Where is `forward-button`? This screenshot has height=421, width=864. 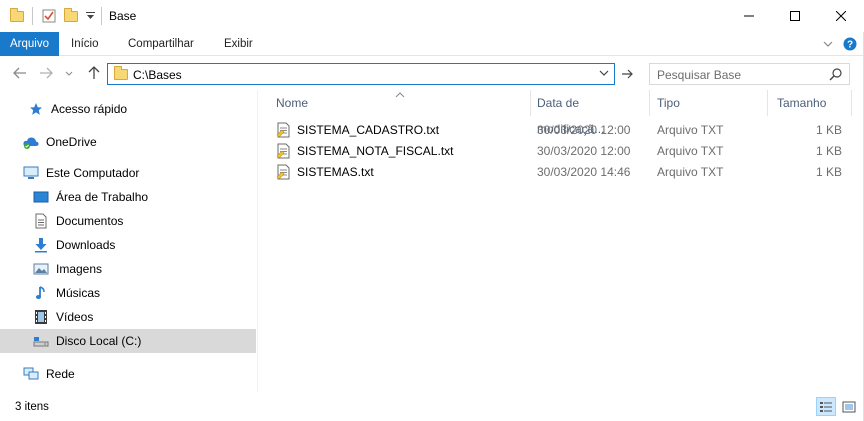 forward-button is located at coordinates (46, 73).